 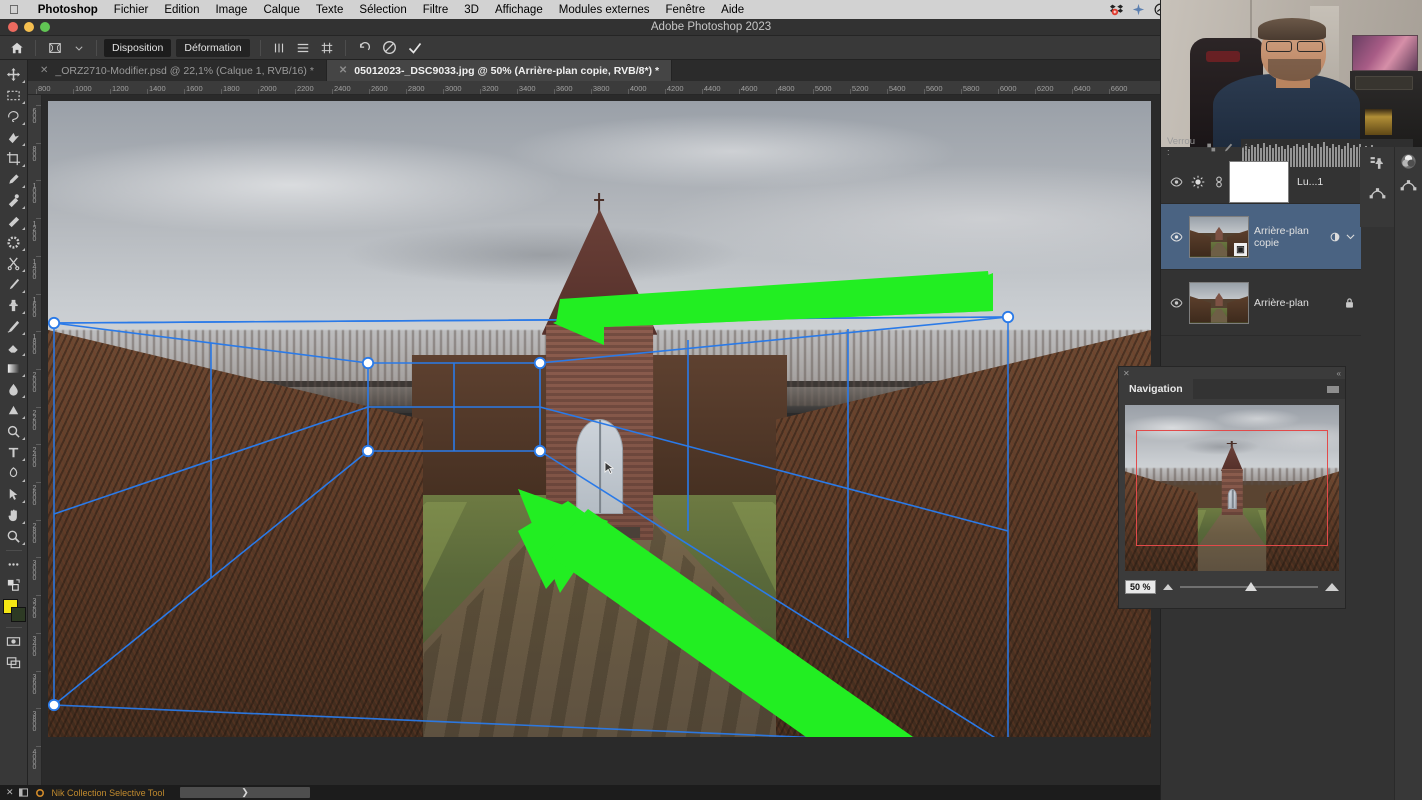 I want to click on layout-button: Disposition, so click(x=138, y=47).